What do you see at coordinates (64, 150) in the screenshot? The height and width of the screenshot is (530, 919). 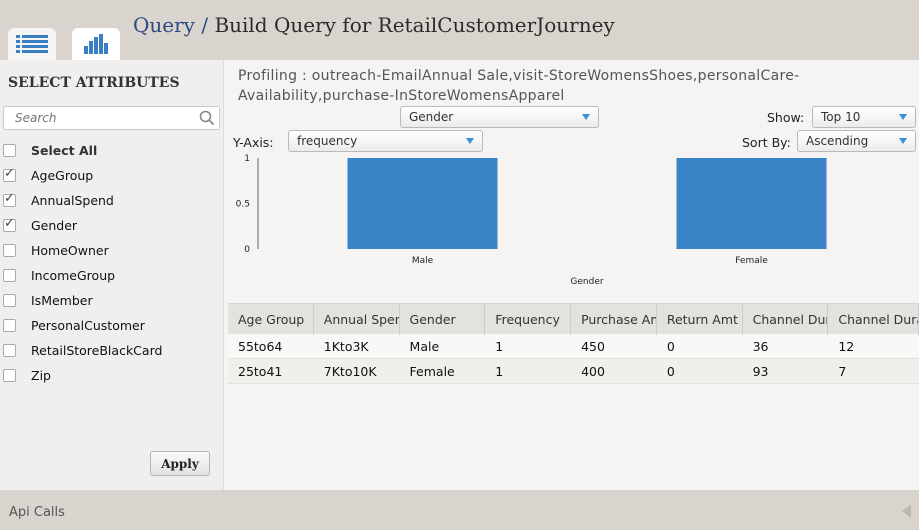 I see `select-all-label: Select All` at bounding box center [64, 150].